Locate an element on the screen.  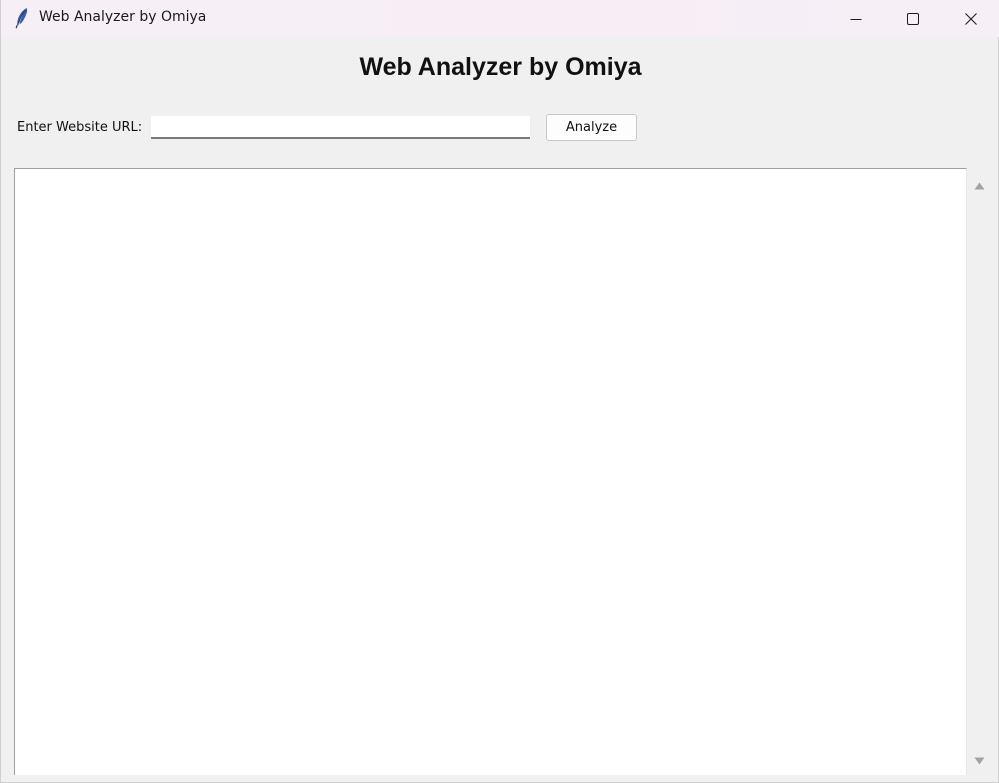
minimize-icon is located at coordinates (856, 19).